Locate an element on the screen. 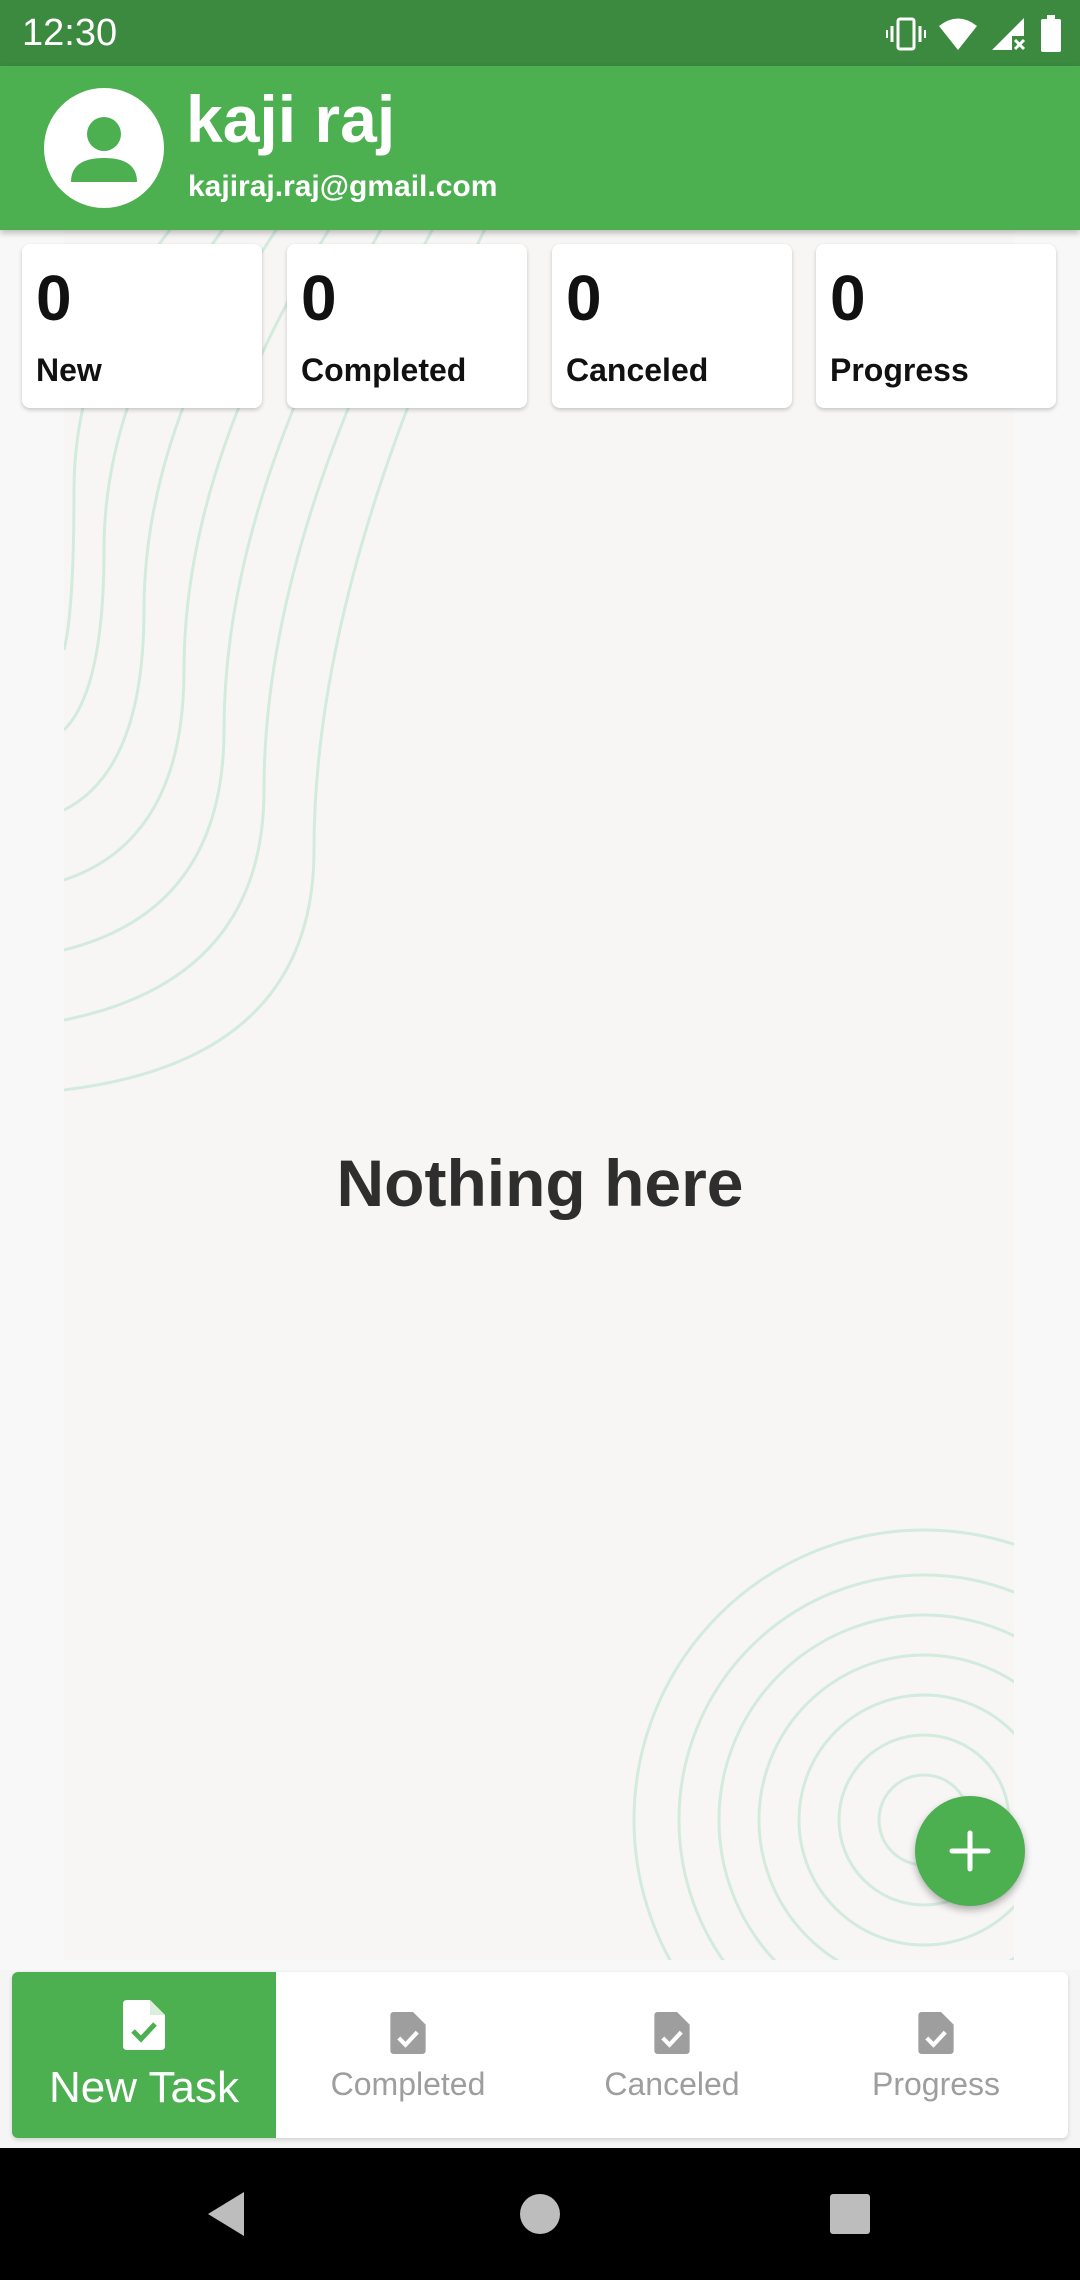 The image size is (1080, 2280). avatar is located at coordinates (104, 148).